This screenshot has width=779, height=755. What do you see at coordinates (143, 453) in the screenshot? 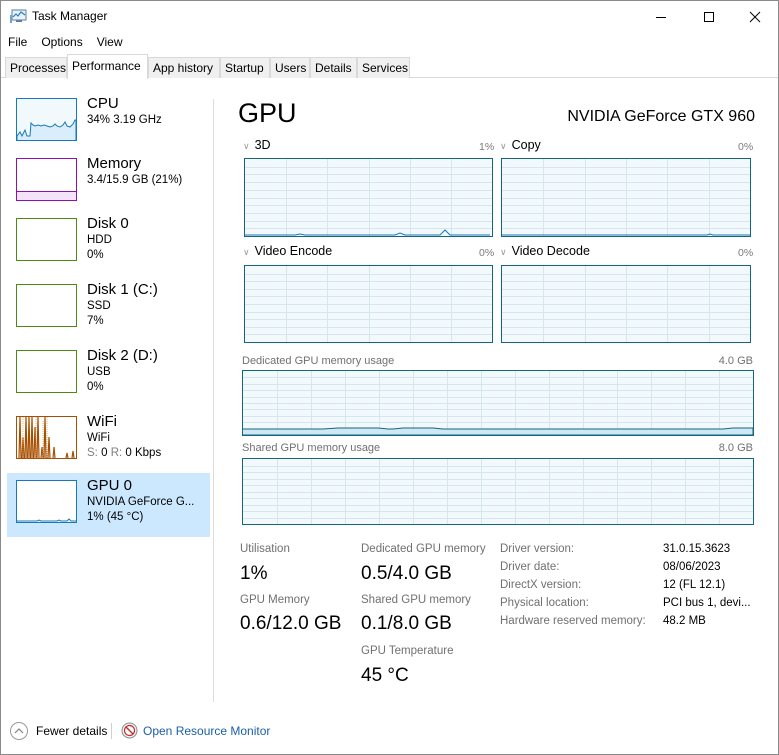
I see `wifi-receive-value: 0 Kbps` at bounding box center [143, 453].